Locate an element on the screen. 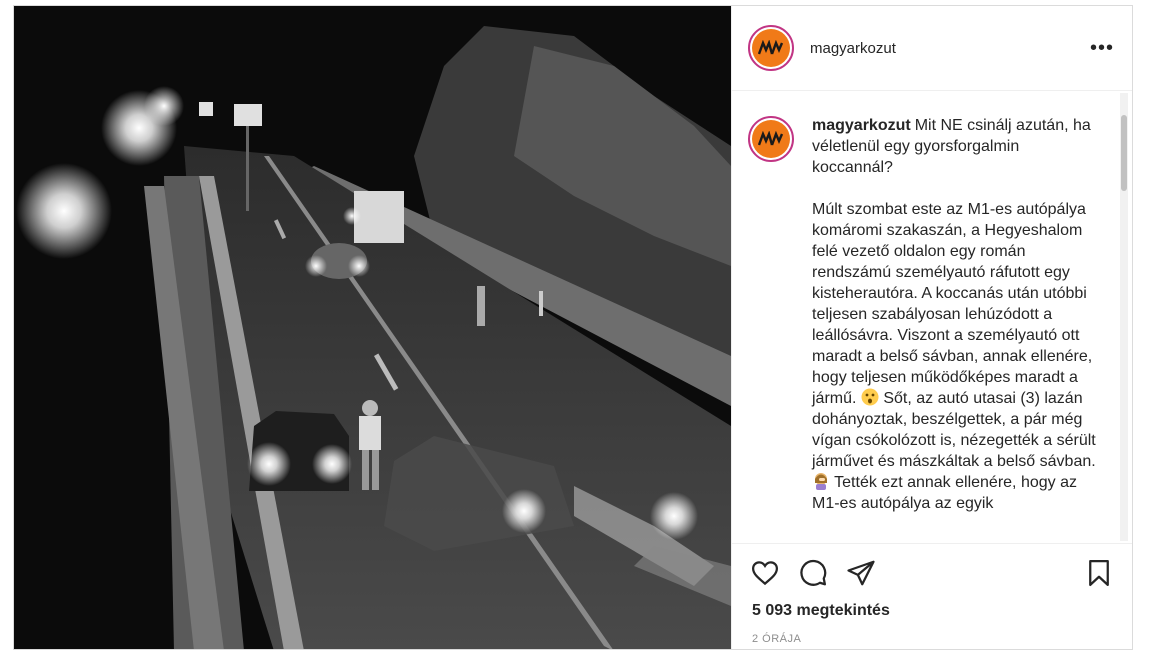  header-username: magyarkozut is located at coordinates (853, 48).